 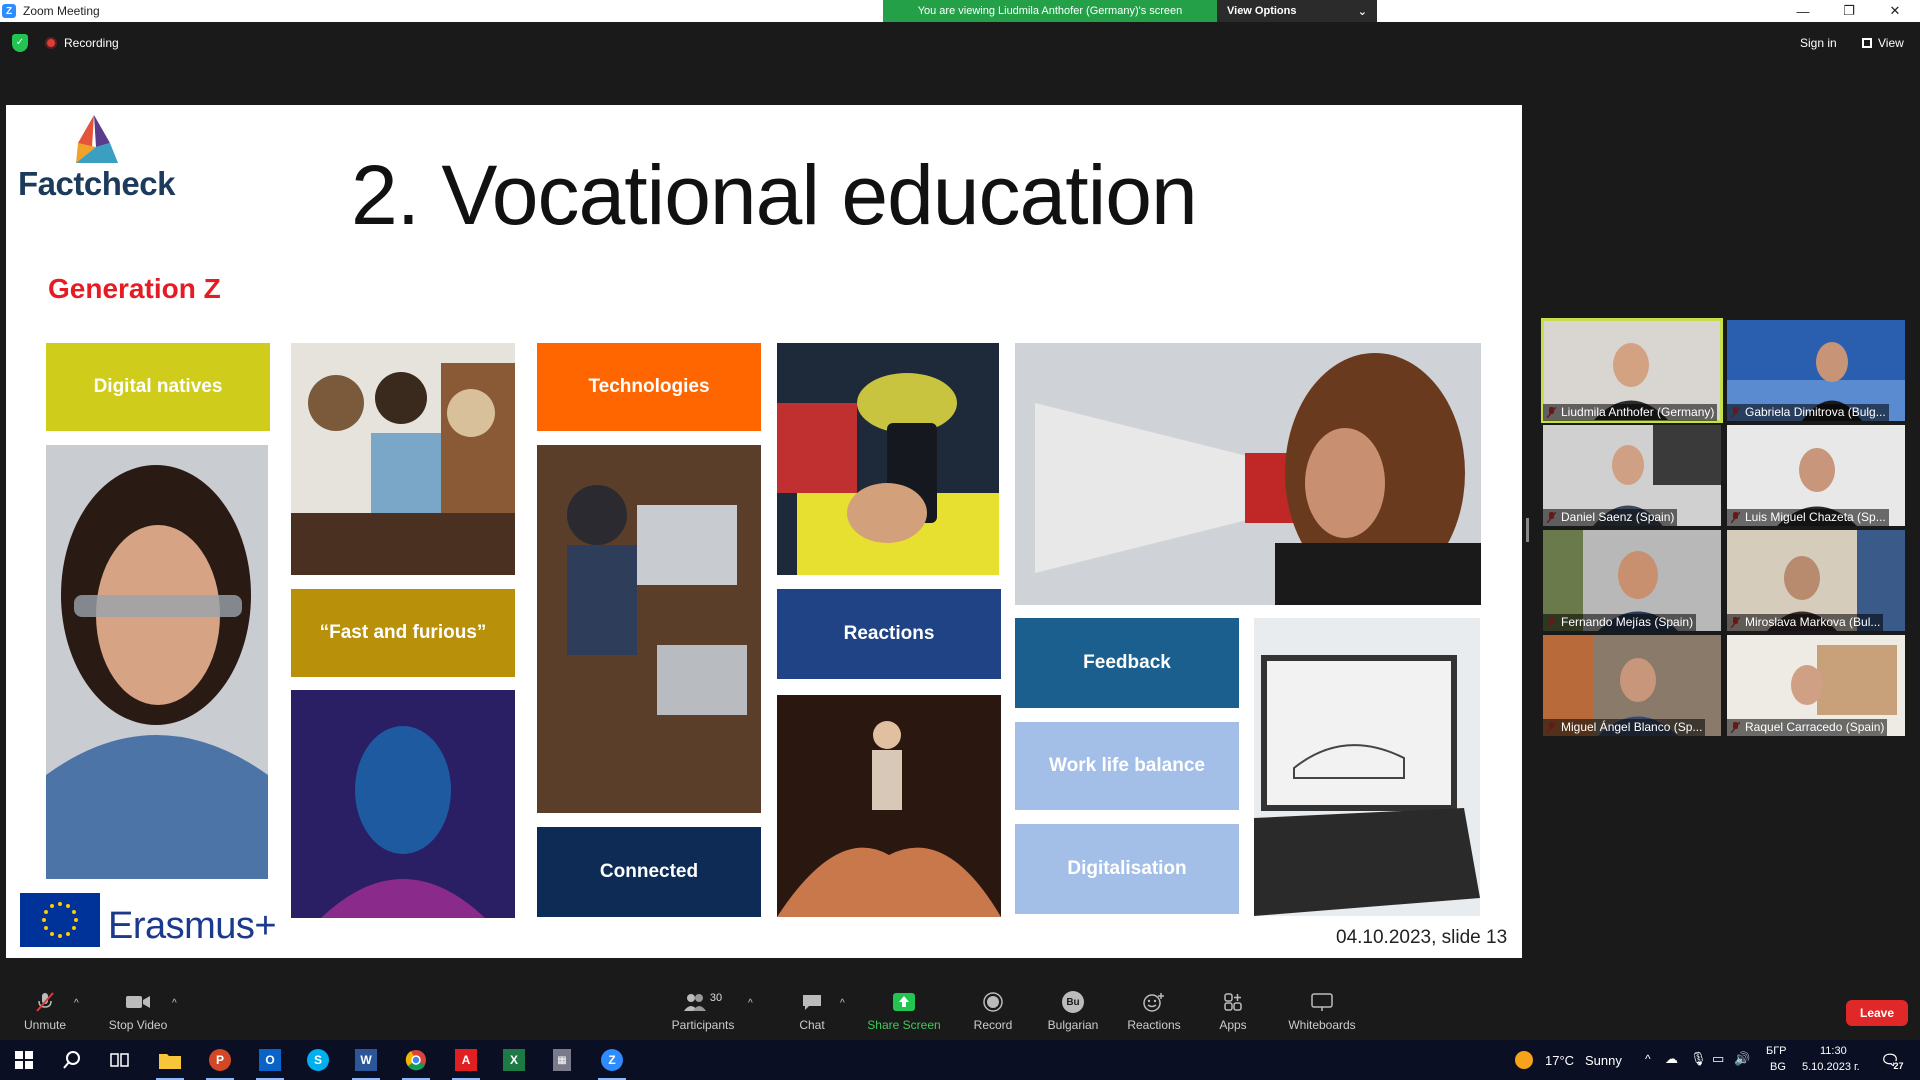 I want to click on tile-feedback: Feedback, so click(x=1127, y=663).